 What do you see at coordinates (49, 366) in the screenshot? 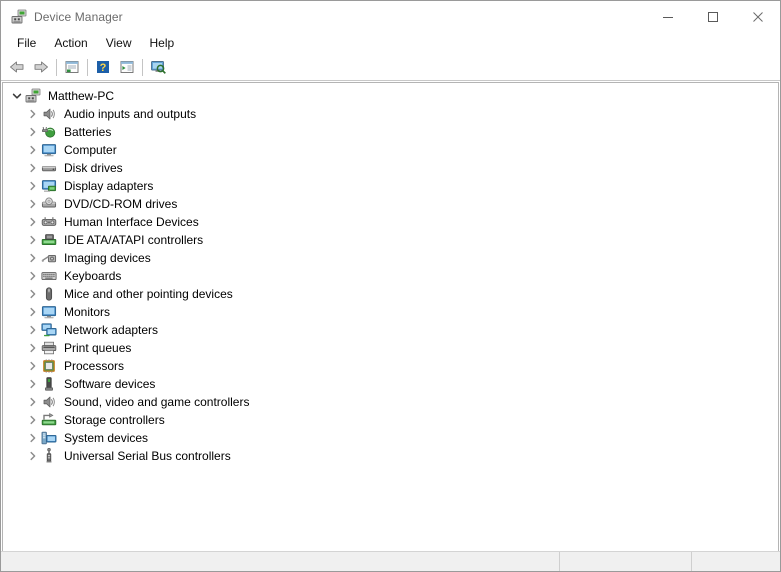
I see `processor-icon` at bounding box center [49, 366].